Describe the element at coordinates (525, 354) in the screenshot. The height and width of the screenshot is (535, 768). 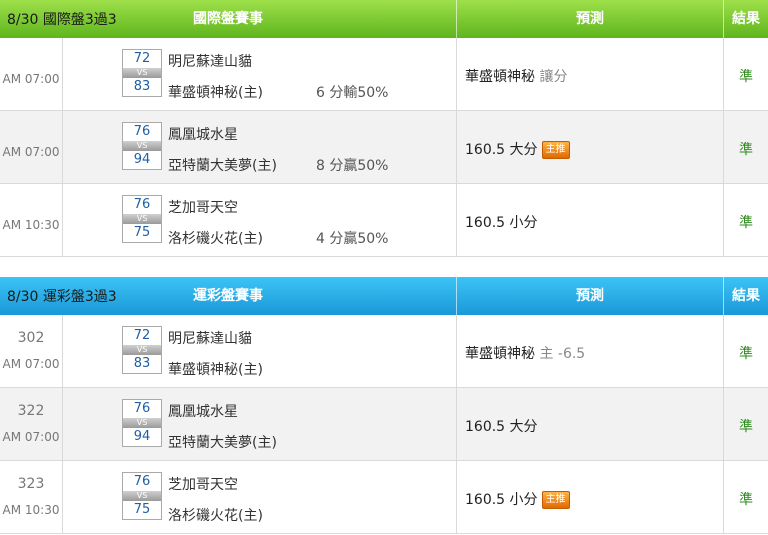
I see `prediction: 華盛頓神秘 主 -6.5` at that location.